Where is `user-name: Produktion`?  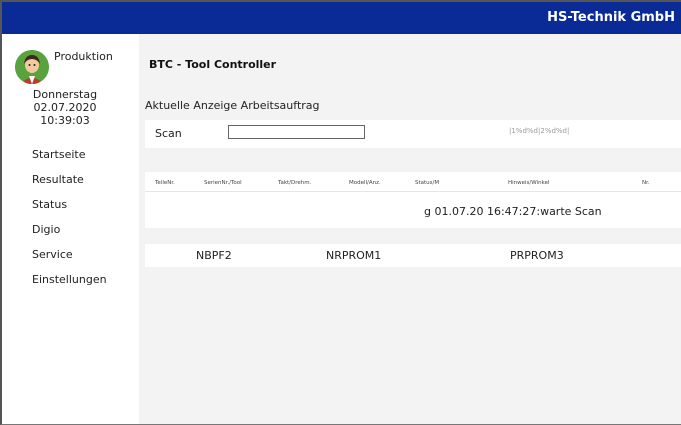
user-name: Produktion is located at coordinates (83, 56).